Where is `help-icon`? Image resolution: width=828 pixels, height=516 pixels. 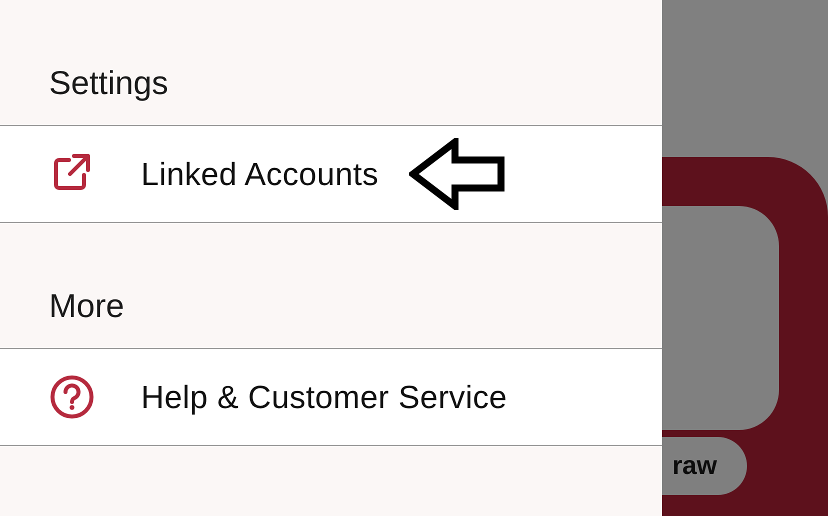 help-icon is located at coordinates (72, 397).